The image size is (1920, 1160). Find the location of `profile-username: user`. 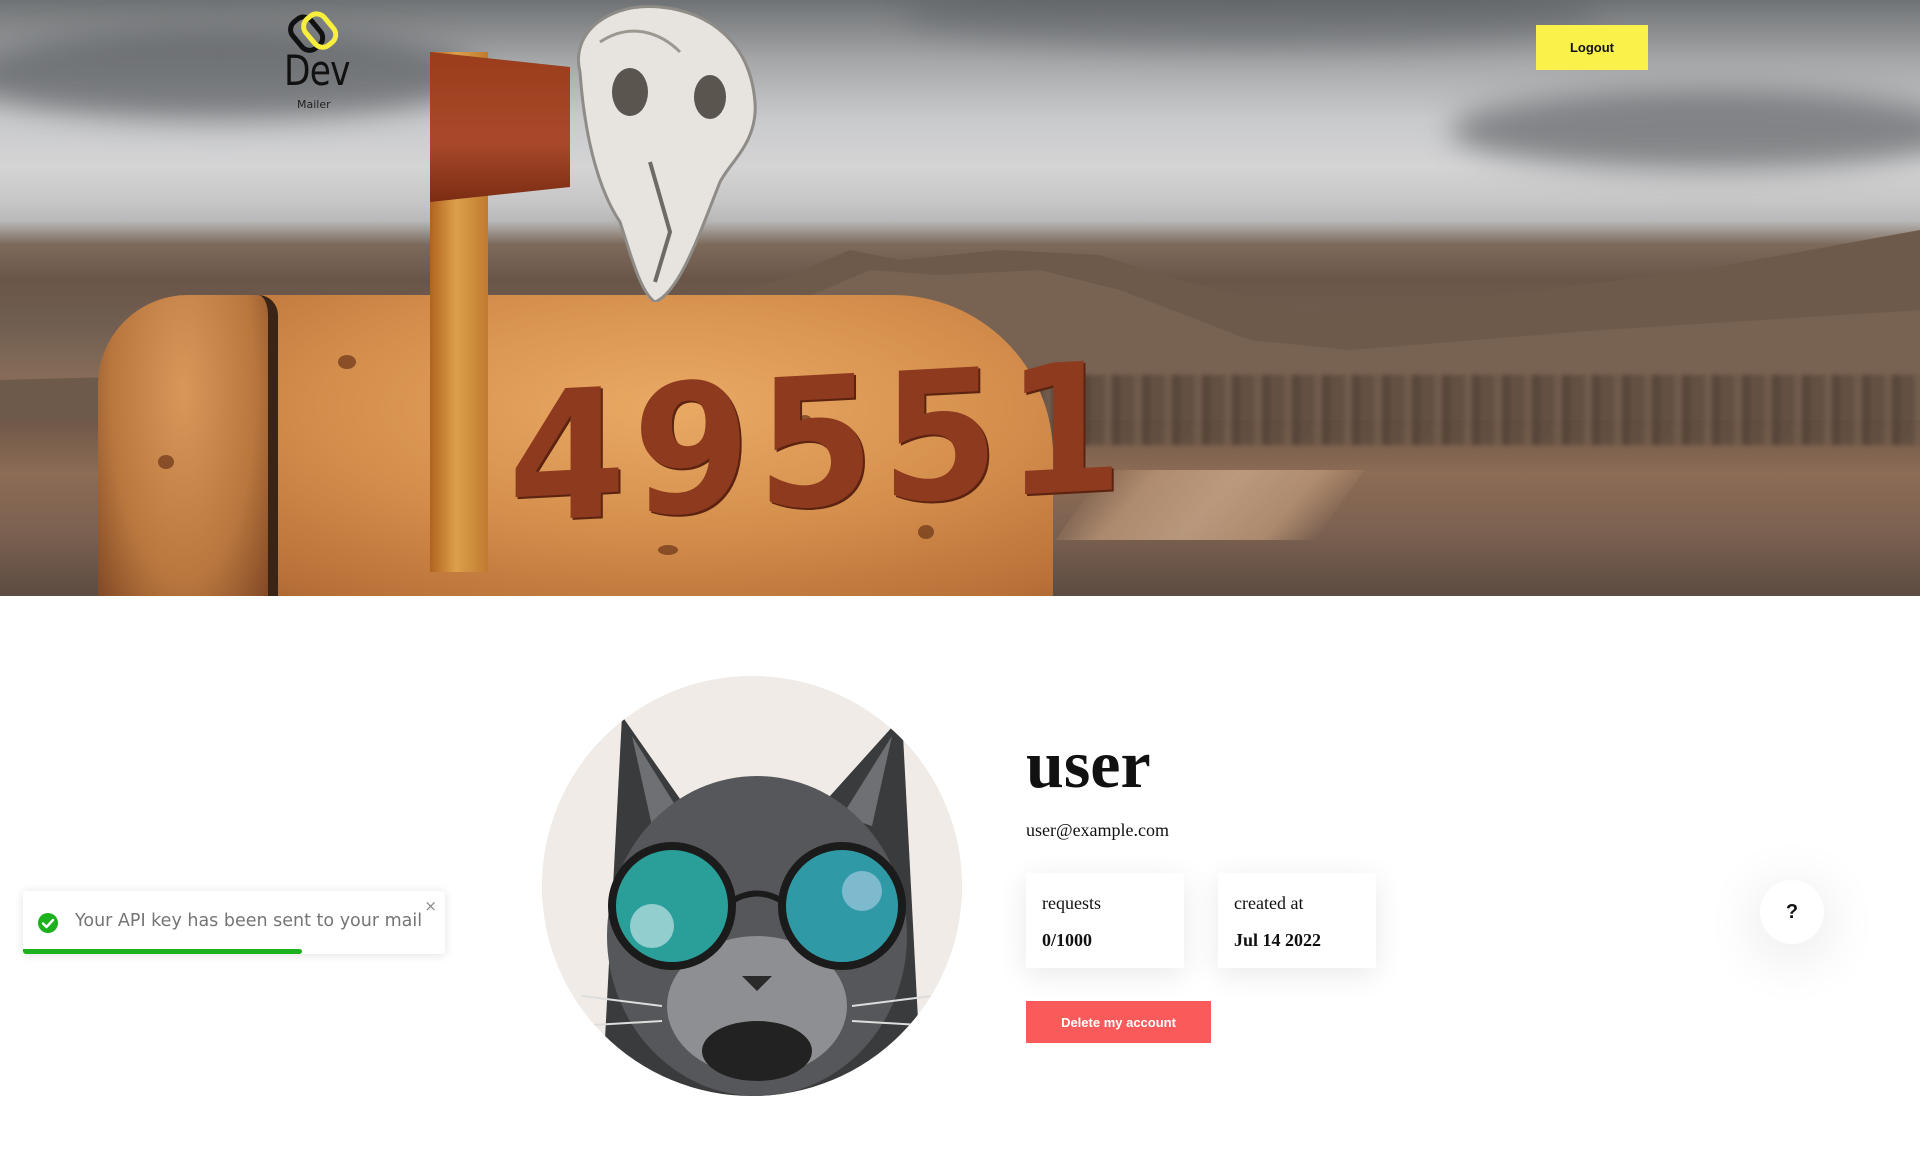

profile-username: user is located at coordinates (1088, 764).